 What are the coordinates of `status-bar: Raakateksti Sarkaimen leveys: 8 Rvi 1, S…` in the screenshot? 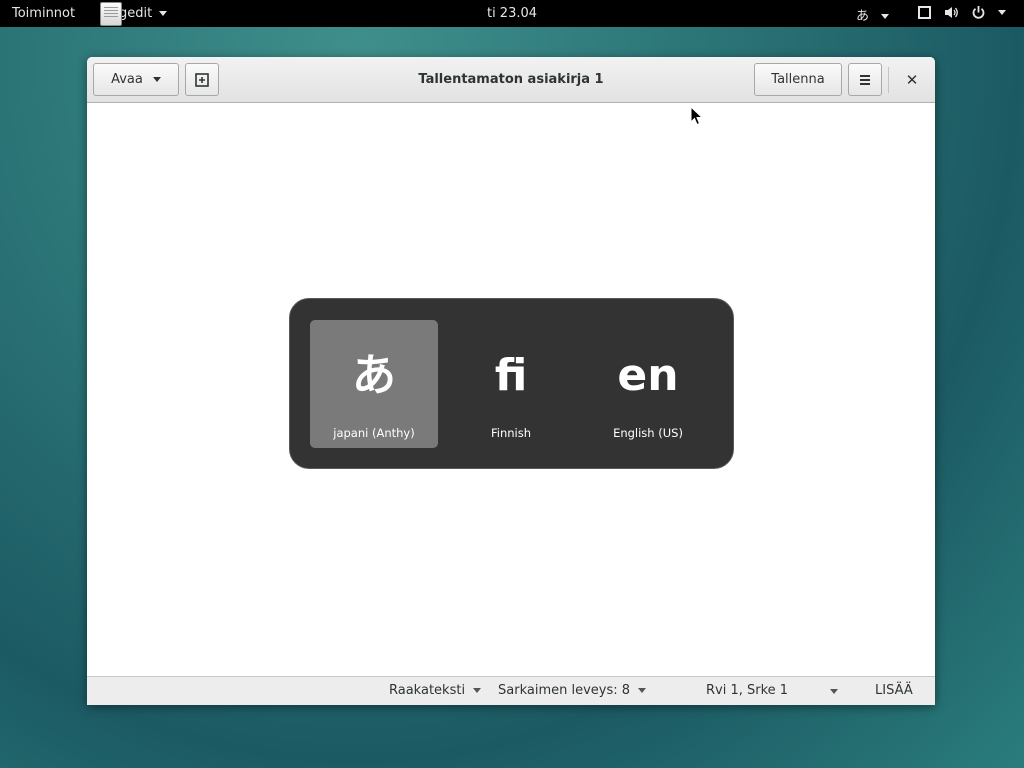 It's located at (511, 690).